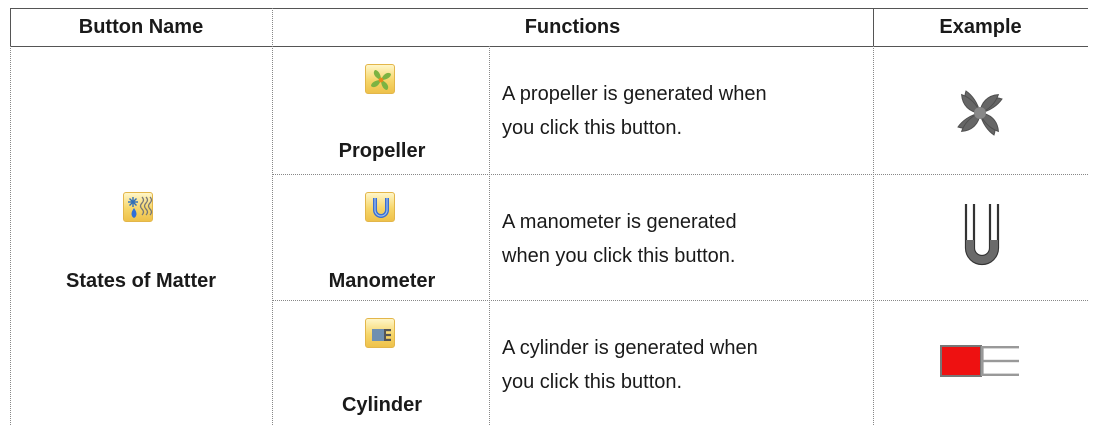  Describe the element at coordinates (982, 238) in the screenshot. I see `manometer-example-icon` at that location.